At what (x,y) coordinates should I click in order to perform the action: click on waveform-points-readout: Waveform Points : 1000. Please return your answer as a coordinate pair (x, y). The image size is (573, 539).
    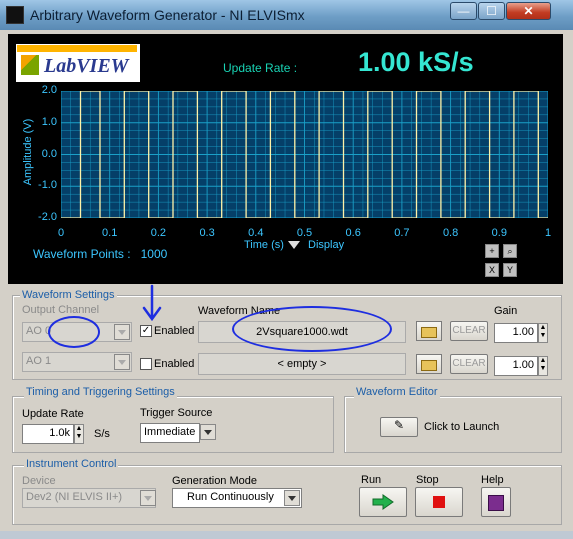
    Looking at the image, I should click on (100, 254).